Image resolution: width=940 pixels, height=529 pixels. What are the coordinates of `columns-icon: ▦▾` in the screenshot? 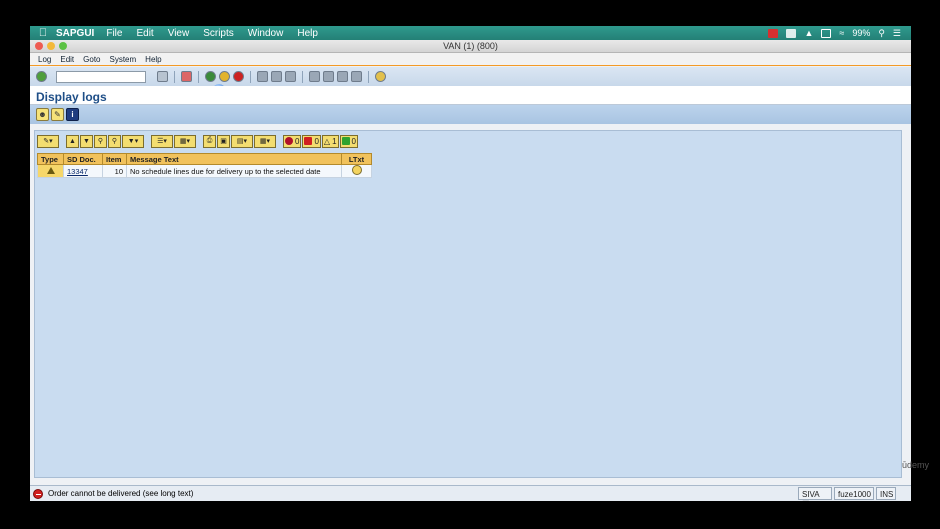 It's located at (185, 141).